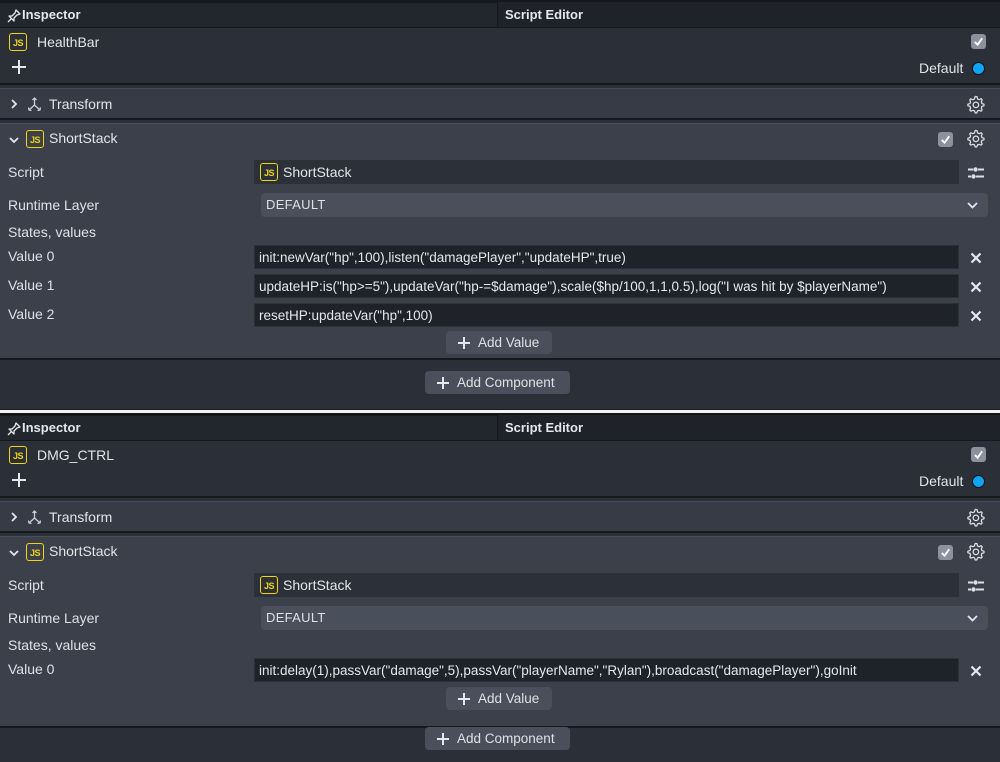 This screenshot has height=762, width=1000. What do you see at coordinates (500, 56) in the screenshot?
I see `object-row: JS HealthBar Default` at bounding box center [500, 56].